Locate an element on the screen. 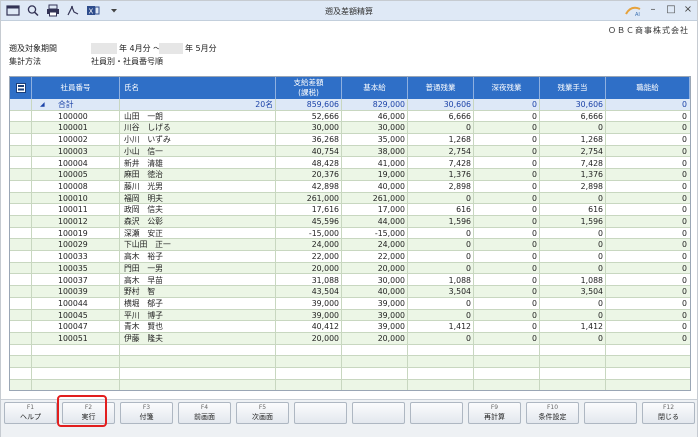  amount-cell: 45,596 is located at coordinates (325, 221).